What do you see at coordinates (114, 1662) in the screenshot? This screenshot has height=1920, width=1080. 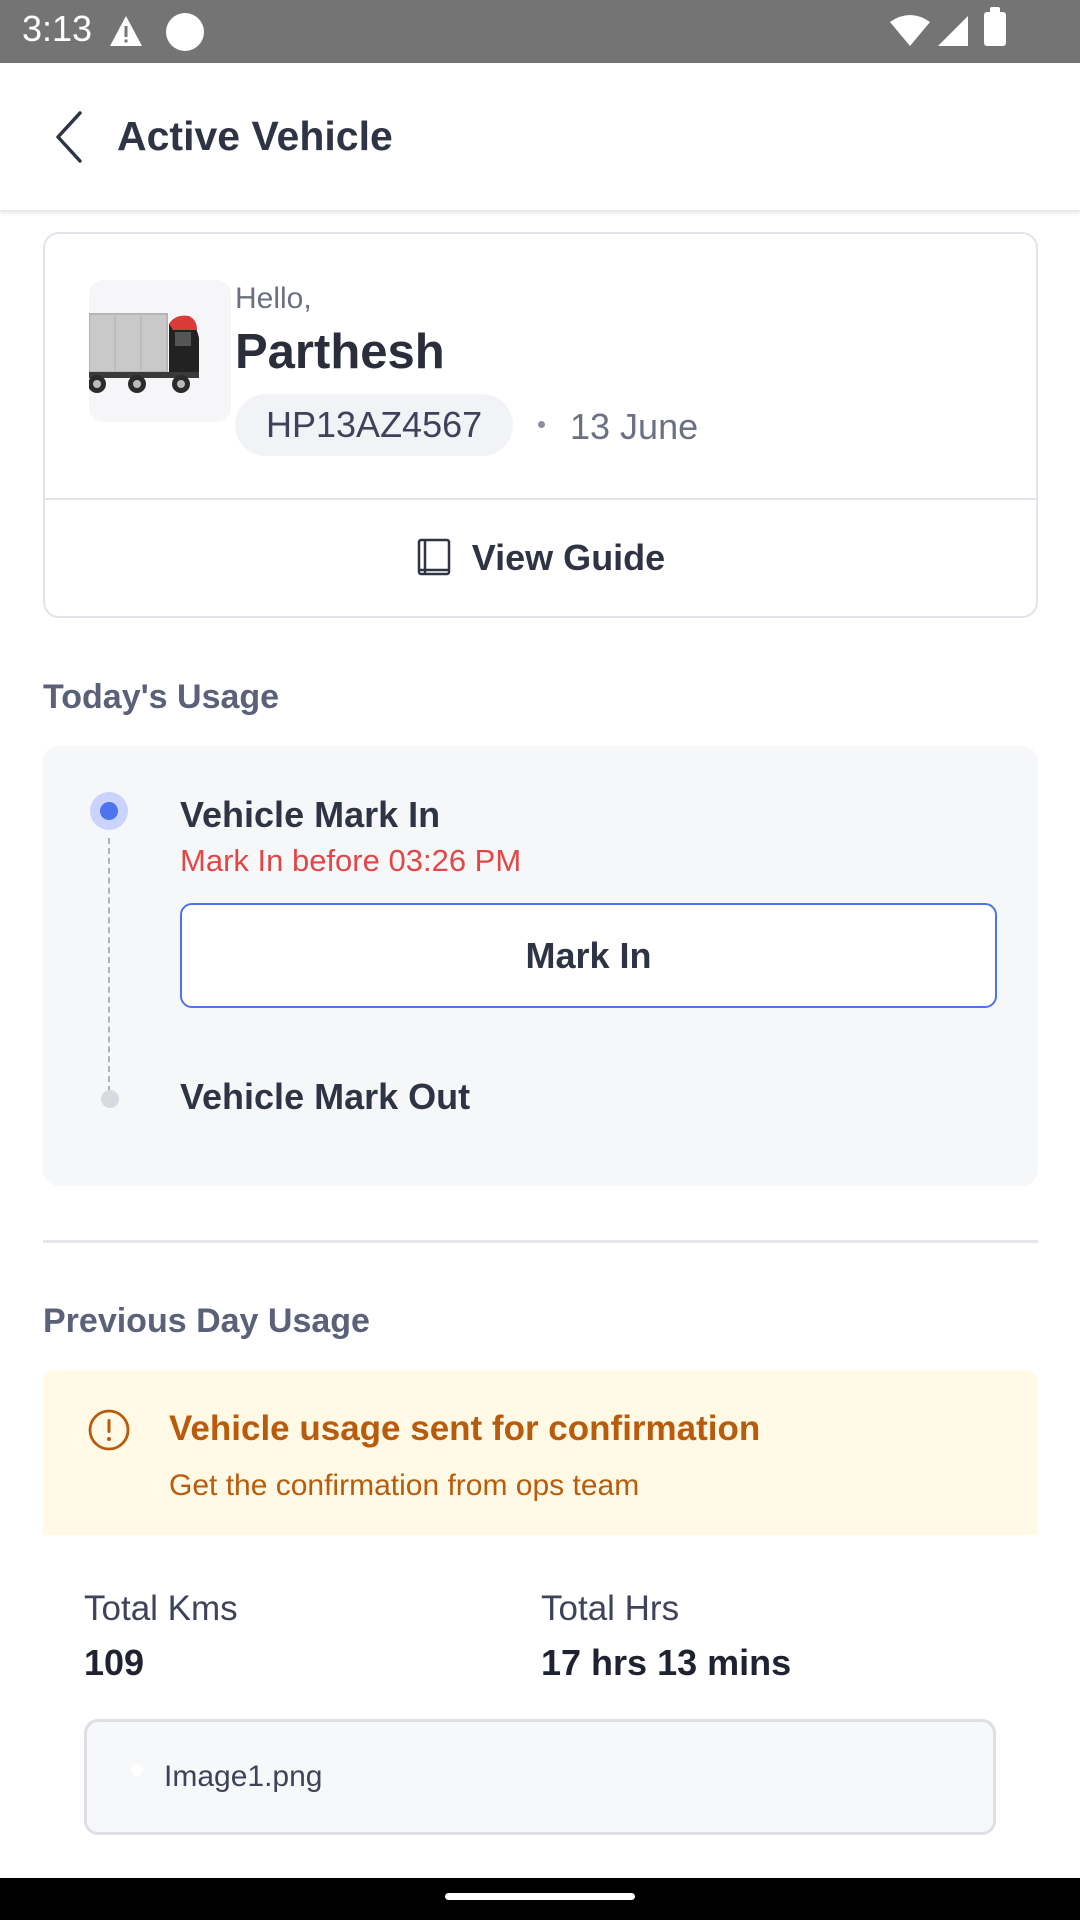 I see `total-kms-value: 109` at bounding box center [114, 1662].